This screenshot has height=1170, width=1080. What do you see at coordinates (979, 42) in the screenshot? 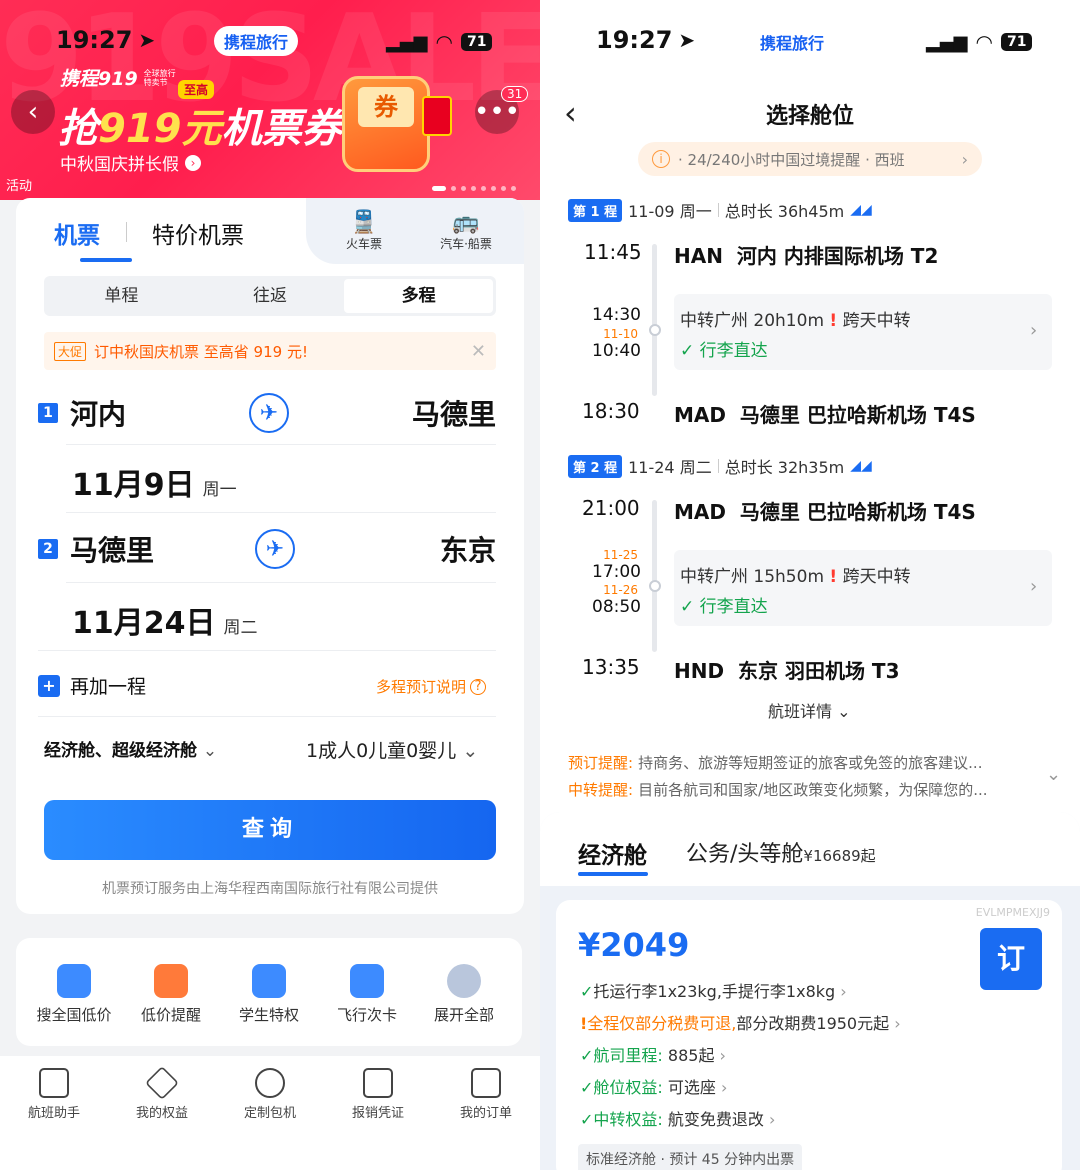
I see `status-icons: ▂▄▆ ◠ 71` at bounding box center [979, 42].